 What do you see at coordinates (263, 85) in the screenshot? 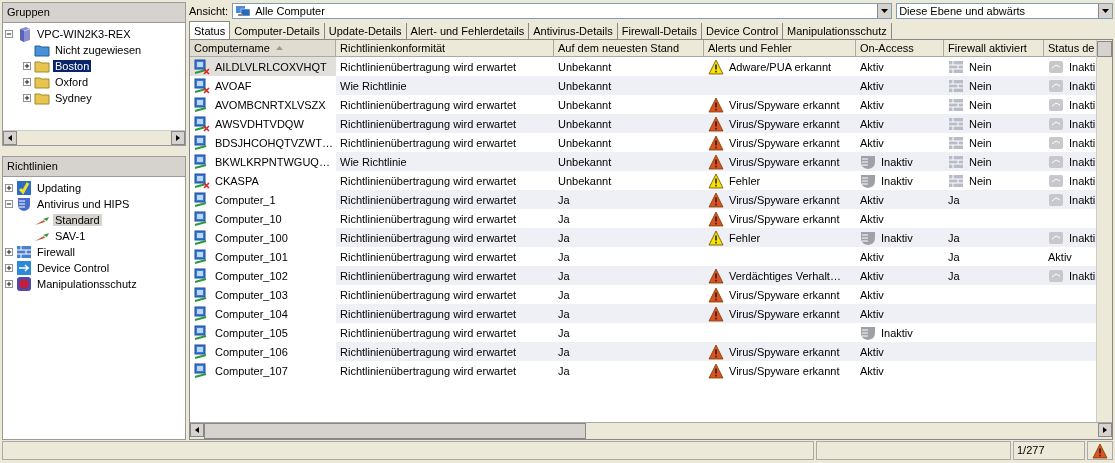
I see `computer-name-cell: AVOAF` at bounding box center [263, 85].